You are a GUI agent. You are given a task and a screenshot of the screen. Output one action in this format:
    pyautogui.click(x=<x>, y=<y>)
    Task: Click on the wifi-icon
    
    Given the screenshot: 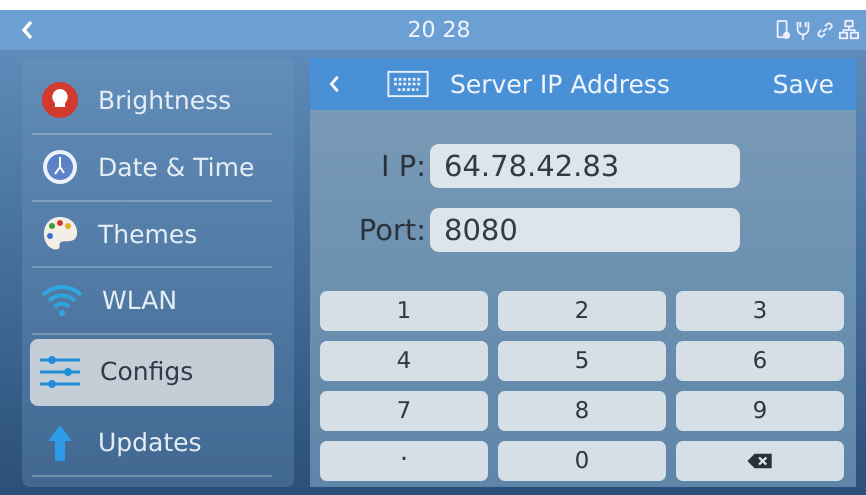 What is the action you would take?
    pyautogui.click(x=62, y=300)
    